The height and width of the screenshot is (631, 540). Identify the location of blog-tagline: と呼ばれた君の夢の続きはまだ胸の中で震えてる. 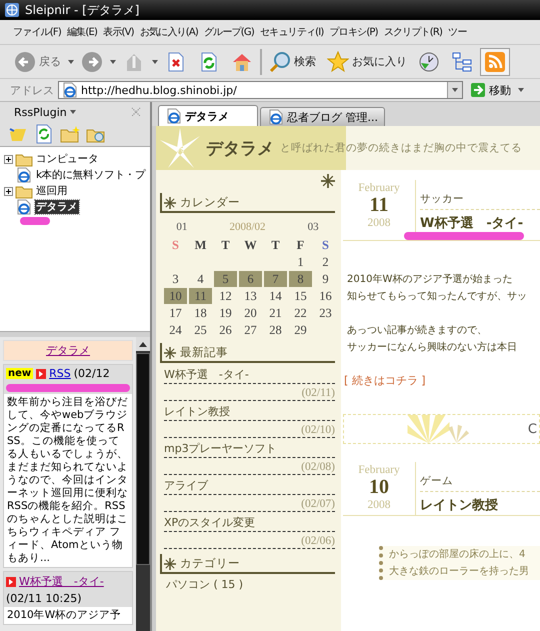
(401, 148).